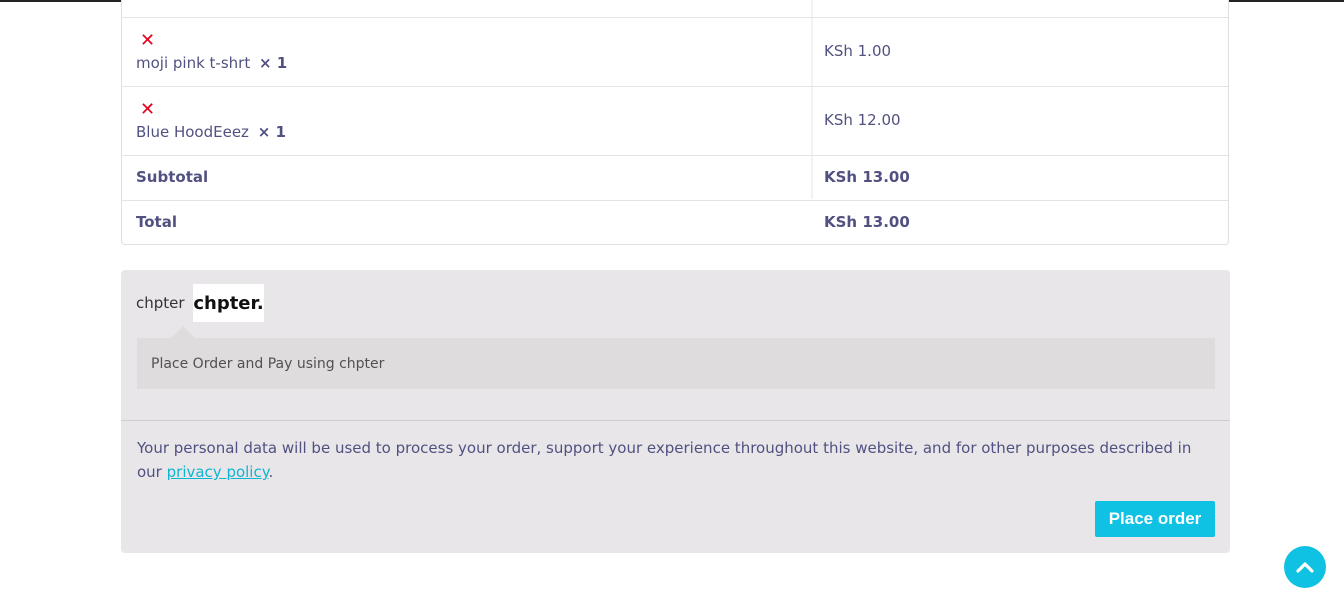  Describe the element at coordinates (675, 420) in the screenshot. I see `section-divider` at that location.